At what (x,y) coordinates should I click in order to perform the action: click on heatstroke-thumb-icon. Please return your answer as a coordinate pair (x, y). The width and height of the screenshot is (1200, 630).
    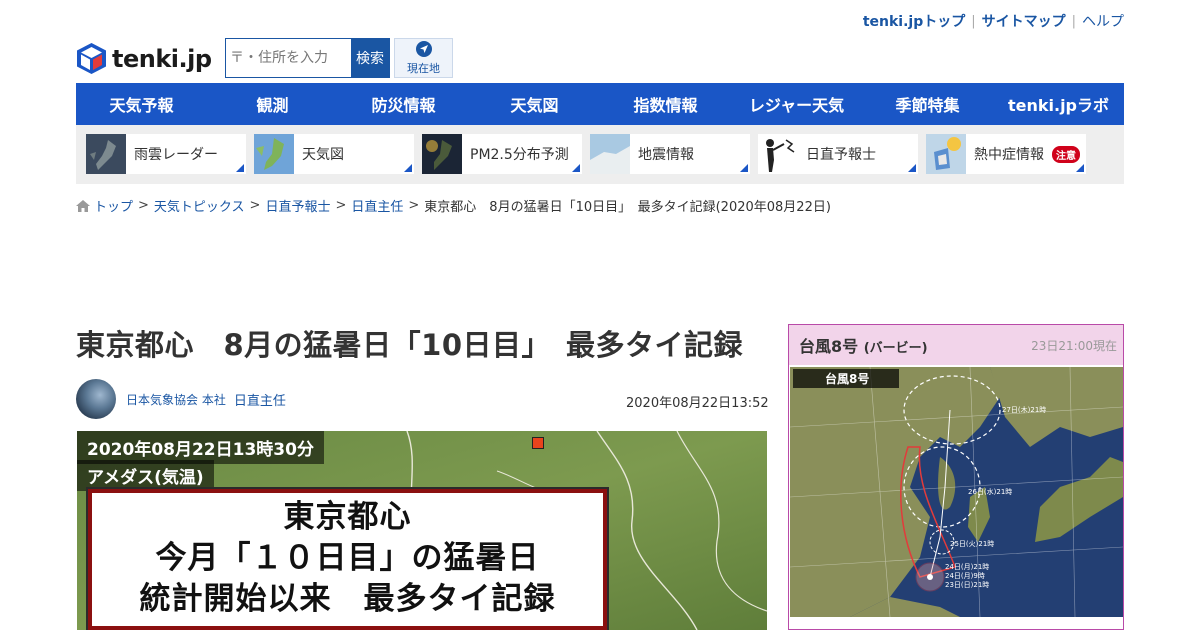
    Looking at the image, I should click on (946, 154).